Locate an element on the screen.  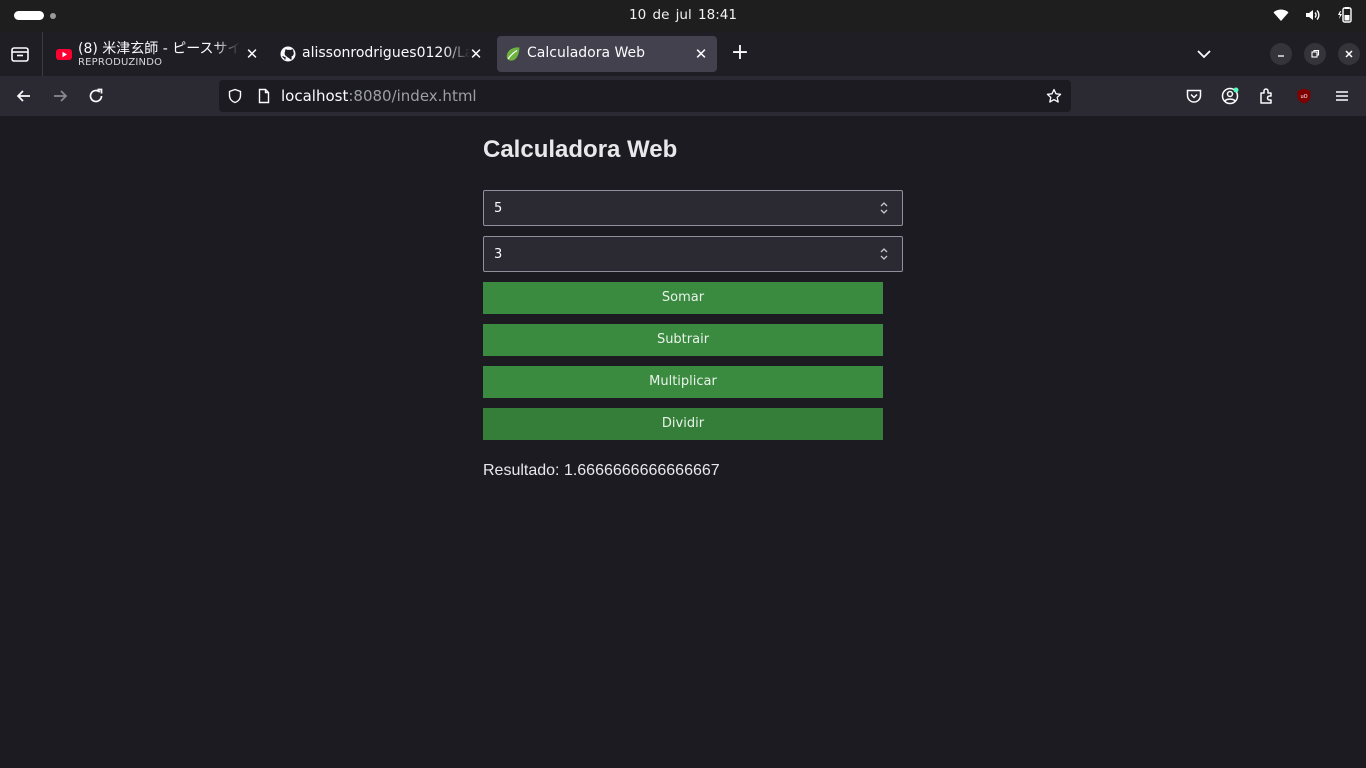
account-button is located at coordinates (1230, 96).